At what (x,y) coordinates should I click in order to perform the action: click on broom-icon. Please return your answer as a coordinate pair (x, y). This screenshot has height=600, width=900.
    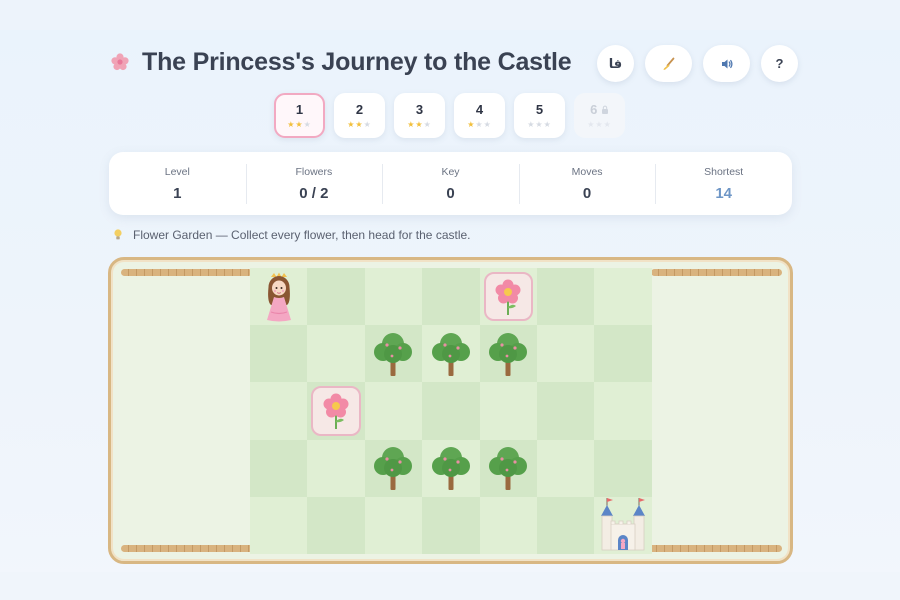
    Looking at the image, I should click on (668, 63).